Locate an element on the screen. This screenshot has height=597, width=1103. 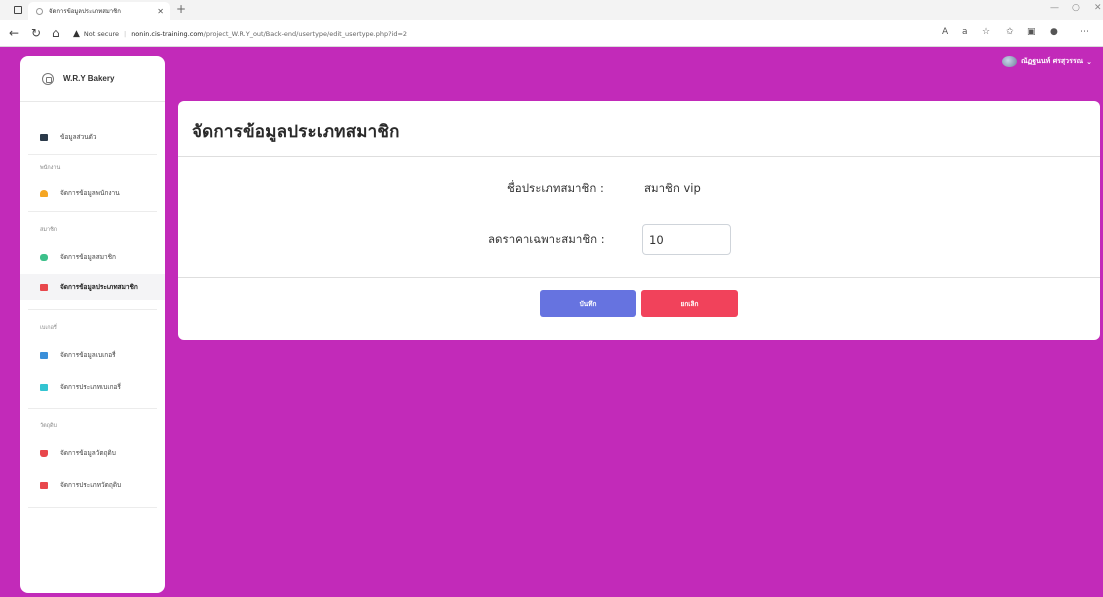
sidebar-item-profile: ข้อมูลส่วนตัว is located at coordinates (92, 137).